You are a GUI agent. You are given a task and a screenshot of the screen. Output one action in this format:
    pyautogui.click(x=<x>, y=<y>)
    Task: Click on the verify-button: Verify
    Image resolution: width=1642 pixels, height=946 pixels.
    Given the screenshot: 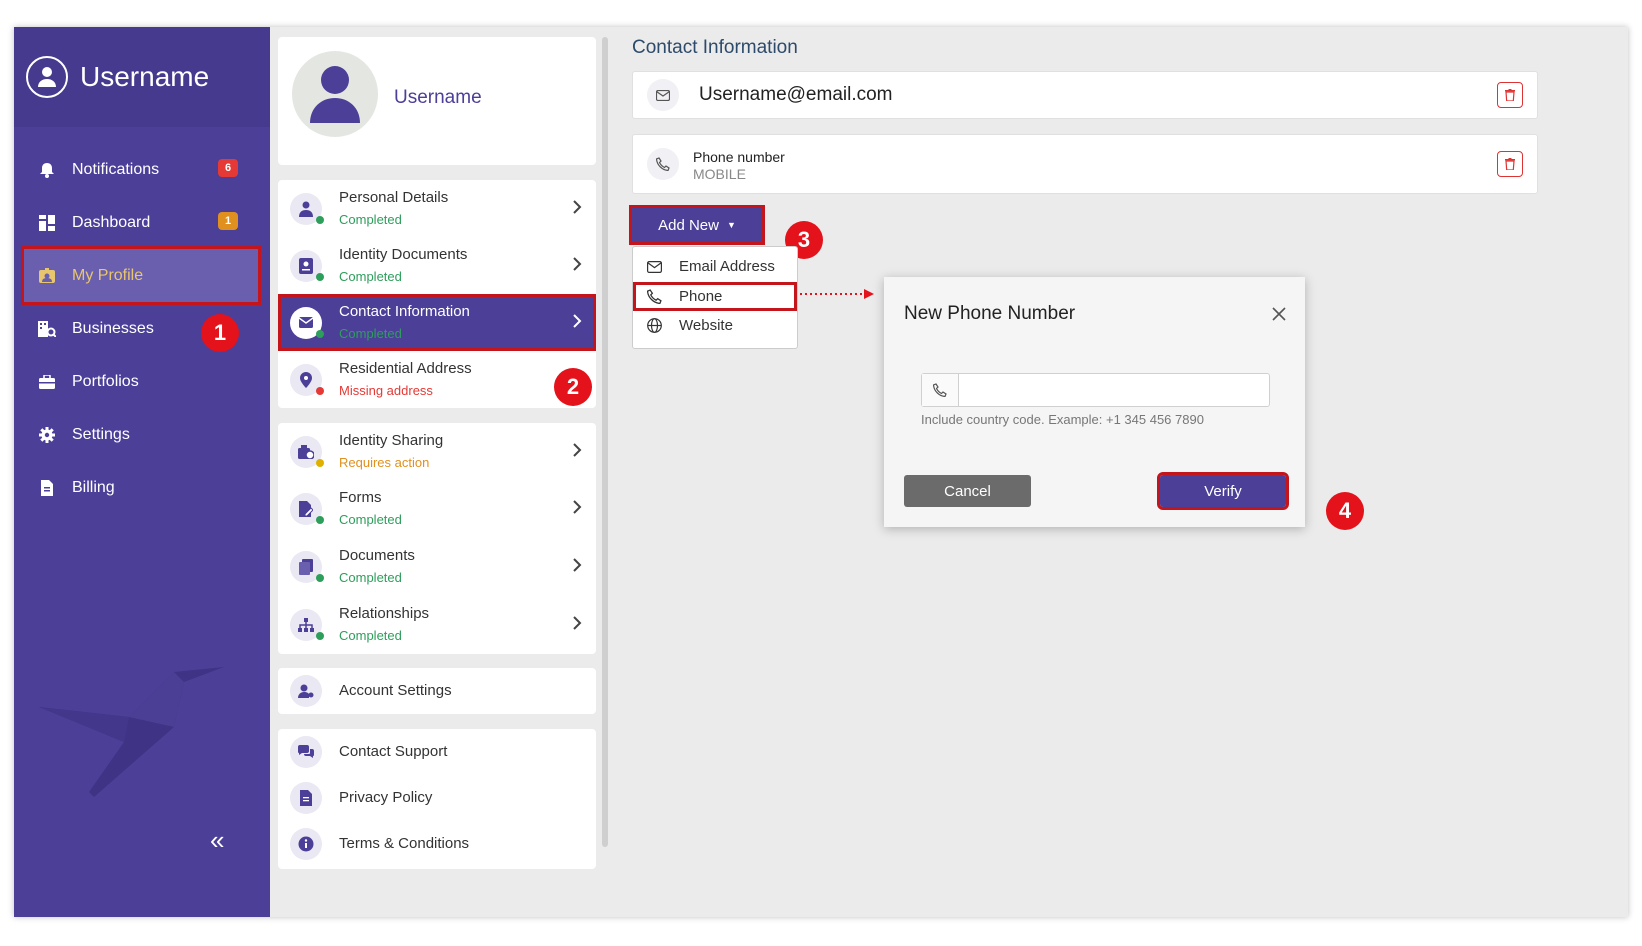 What is the action you would take?
    pyautogui.click(x=1223, y=491)
    